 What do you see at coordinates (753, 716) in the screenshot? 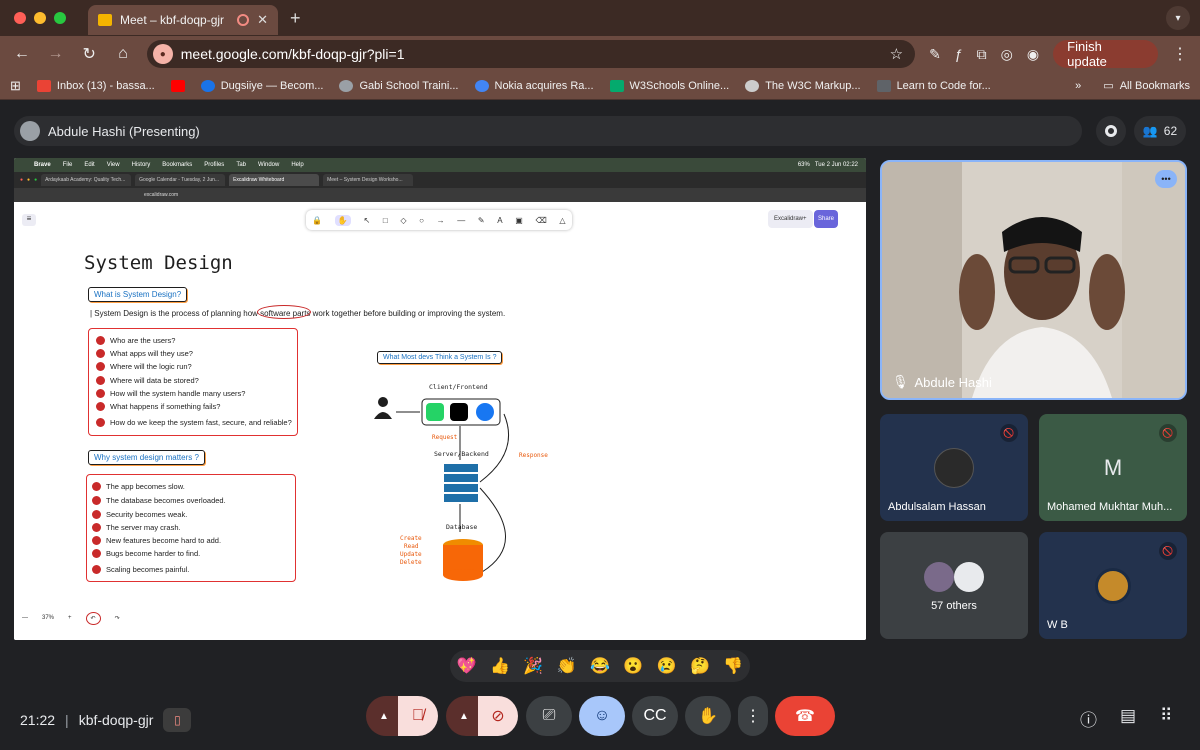
I see `more-options-button: ⋮` at bounding box center [753, 716].